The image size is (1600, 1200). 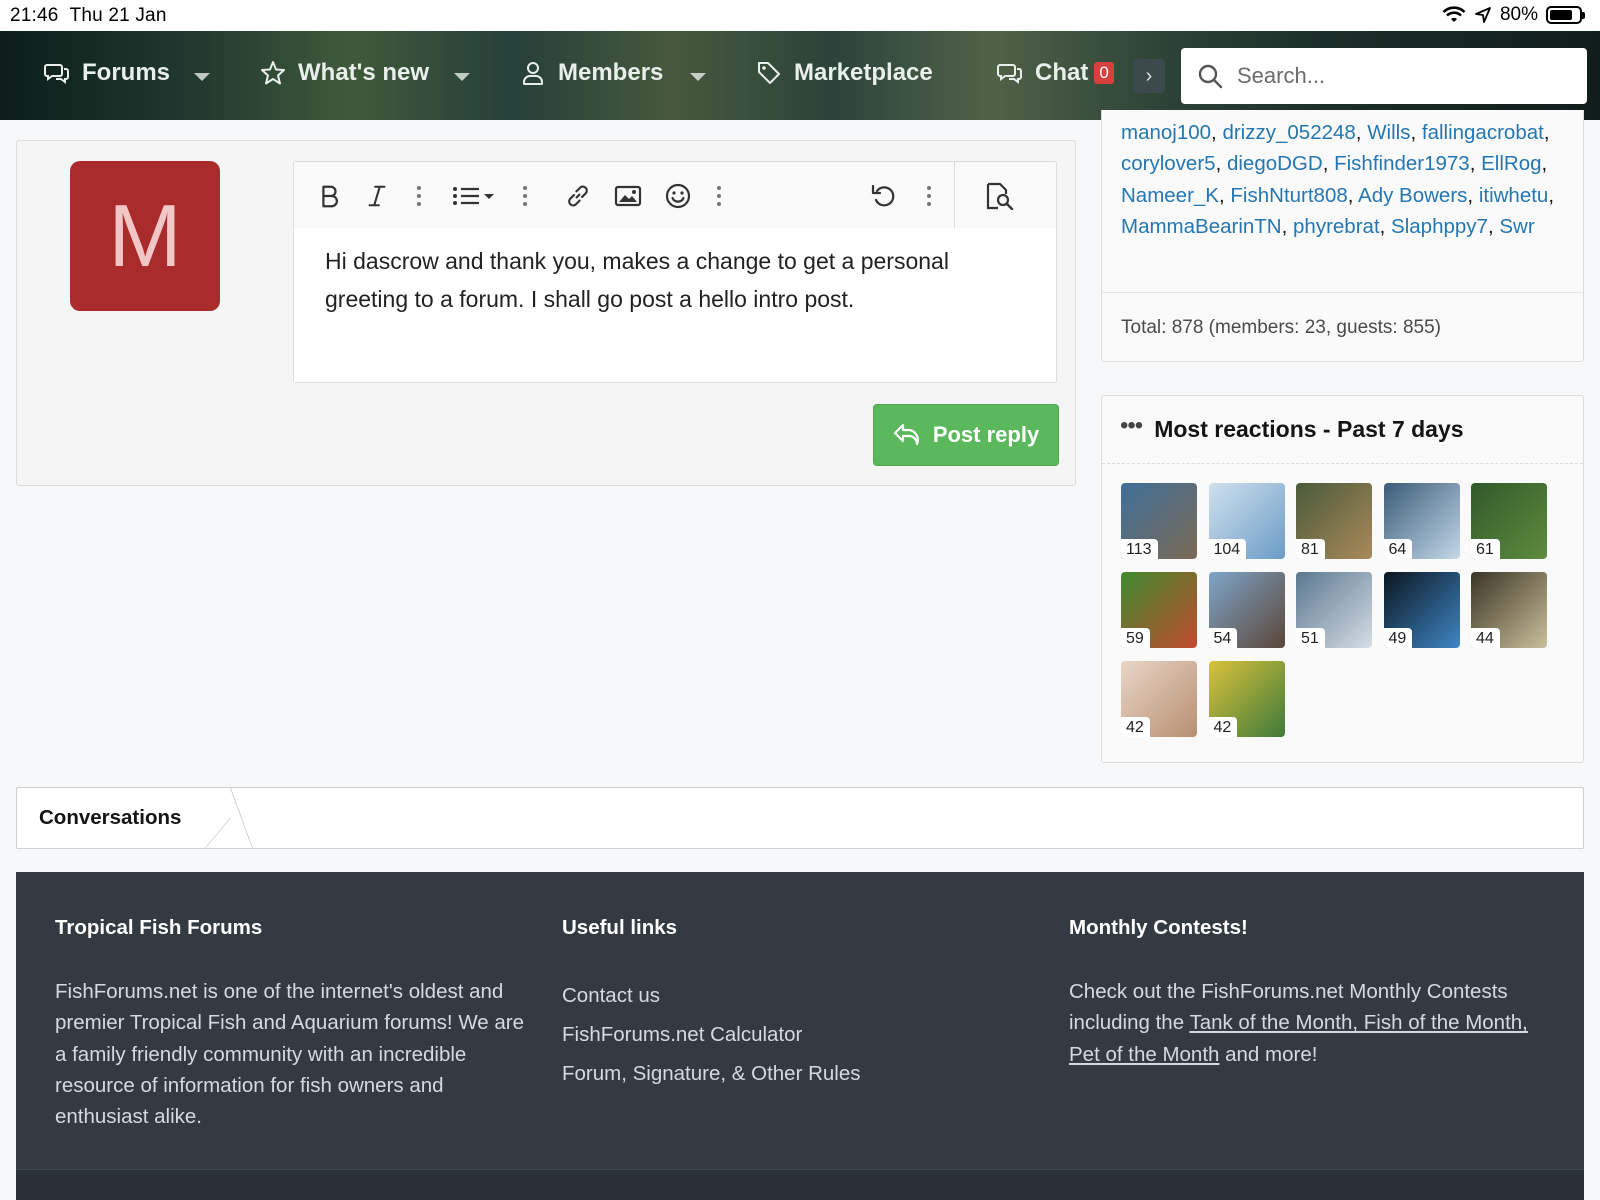 I want to click on more-paragraph-options-button, so click(x=525, y=196).